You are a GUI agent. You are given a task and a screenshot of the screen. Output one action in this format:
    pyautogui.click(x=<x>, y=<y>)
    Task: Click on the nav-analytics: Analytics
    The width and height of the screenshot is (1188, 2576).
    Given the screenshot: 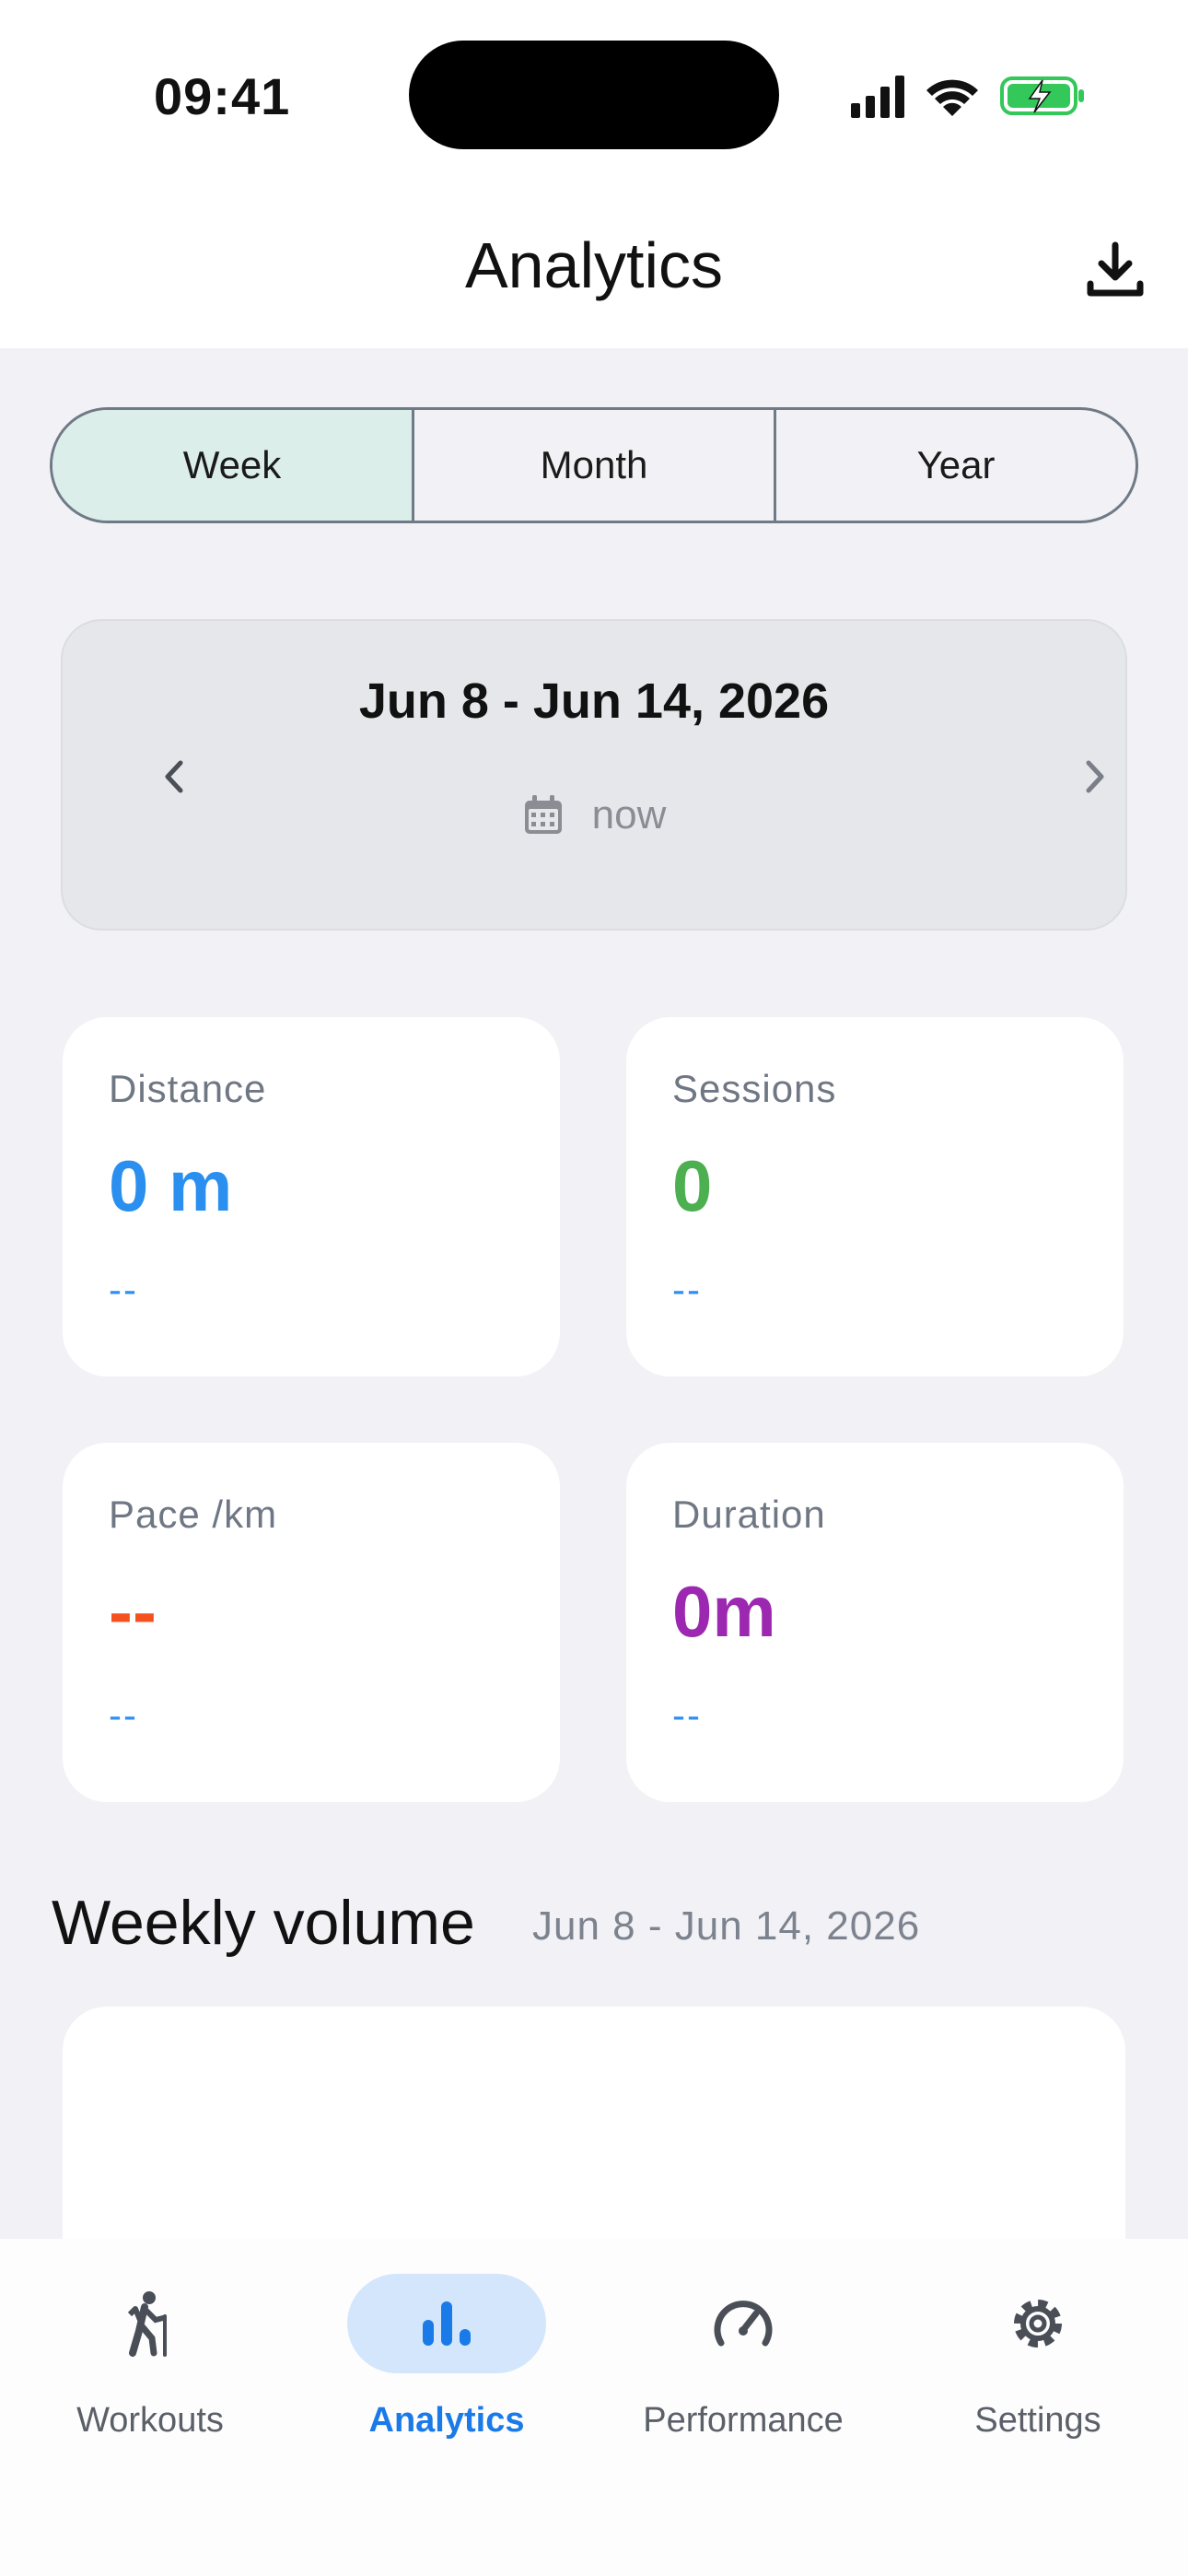 What is the action you would take?
    pyautogui.click(x=446, y=2340)
    